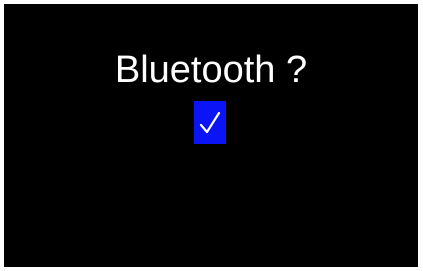 The width and height of the screenshot is (423, 271). I want to click on checkmark-icon, so click(210, 122).